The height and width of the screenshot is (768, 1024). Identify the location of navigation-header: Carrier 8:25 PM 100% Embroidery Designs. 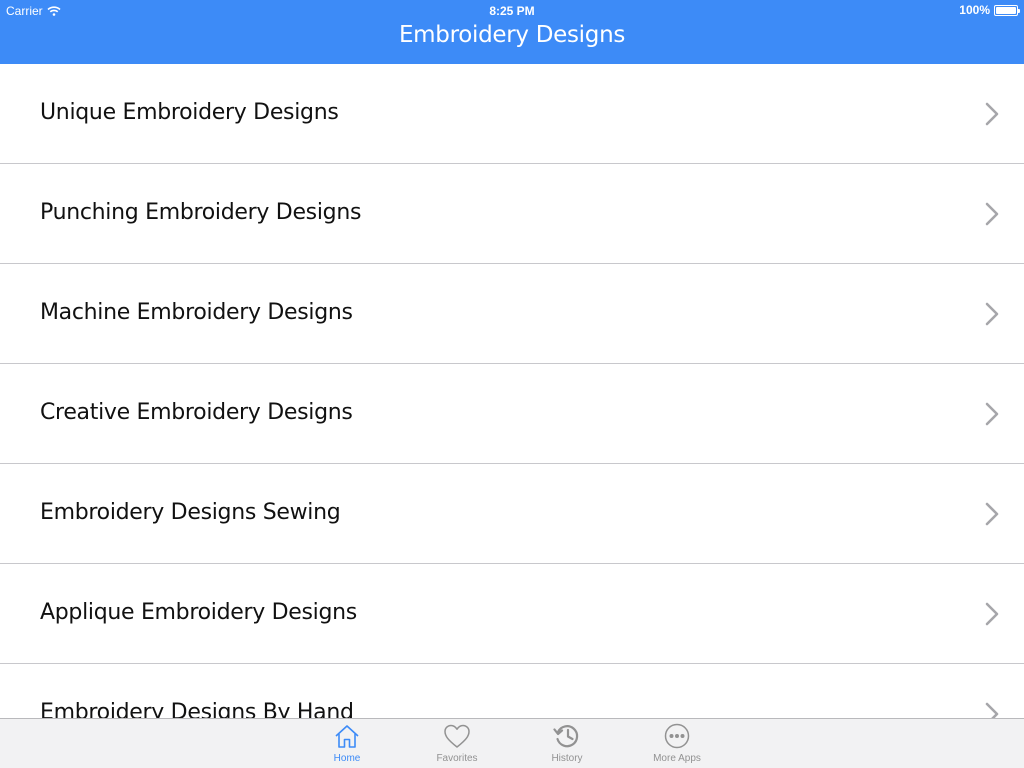
(512, 32).